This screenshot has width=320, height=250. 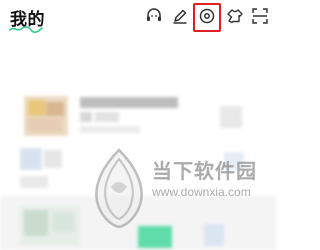 I want to click on header-bar: 我的, so click(x=138, y=20).